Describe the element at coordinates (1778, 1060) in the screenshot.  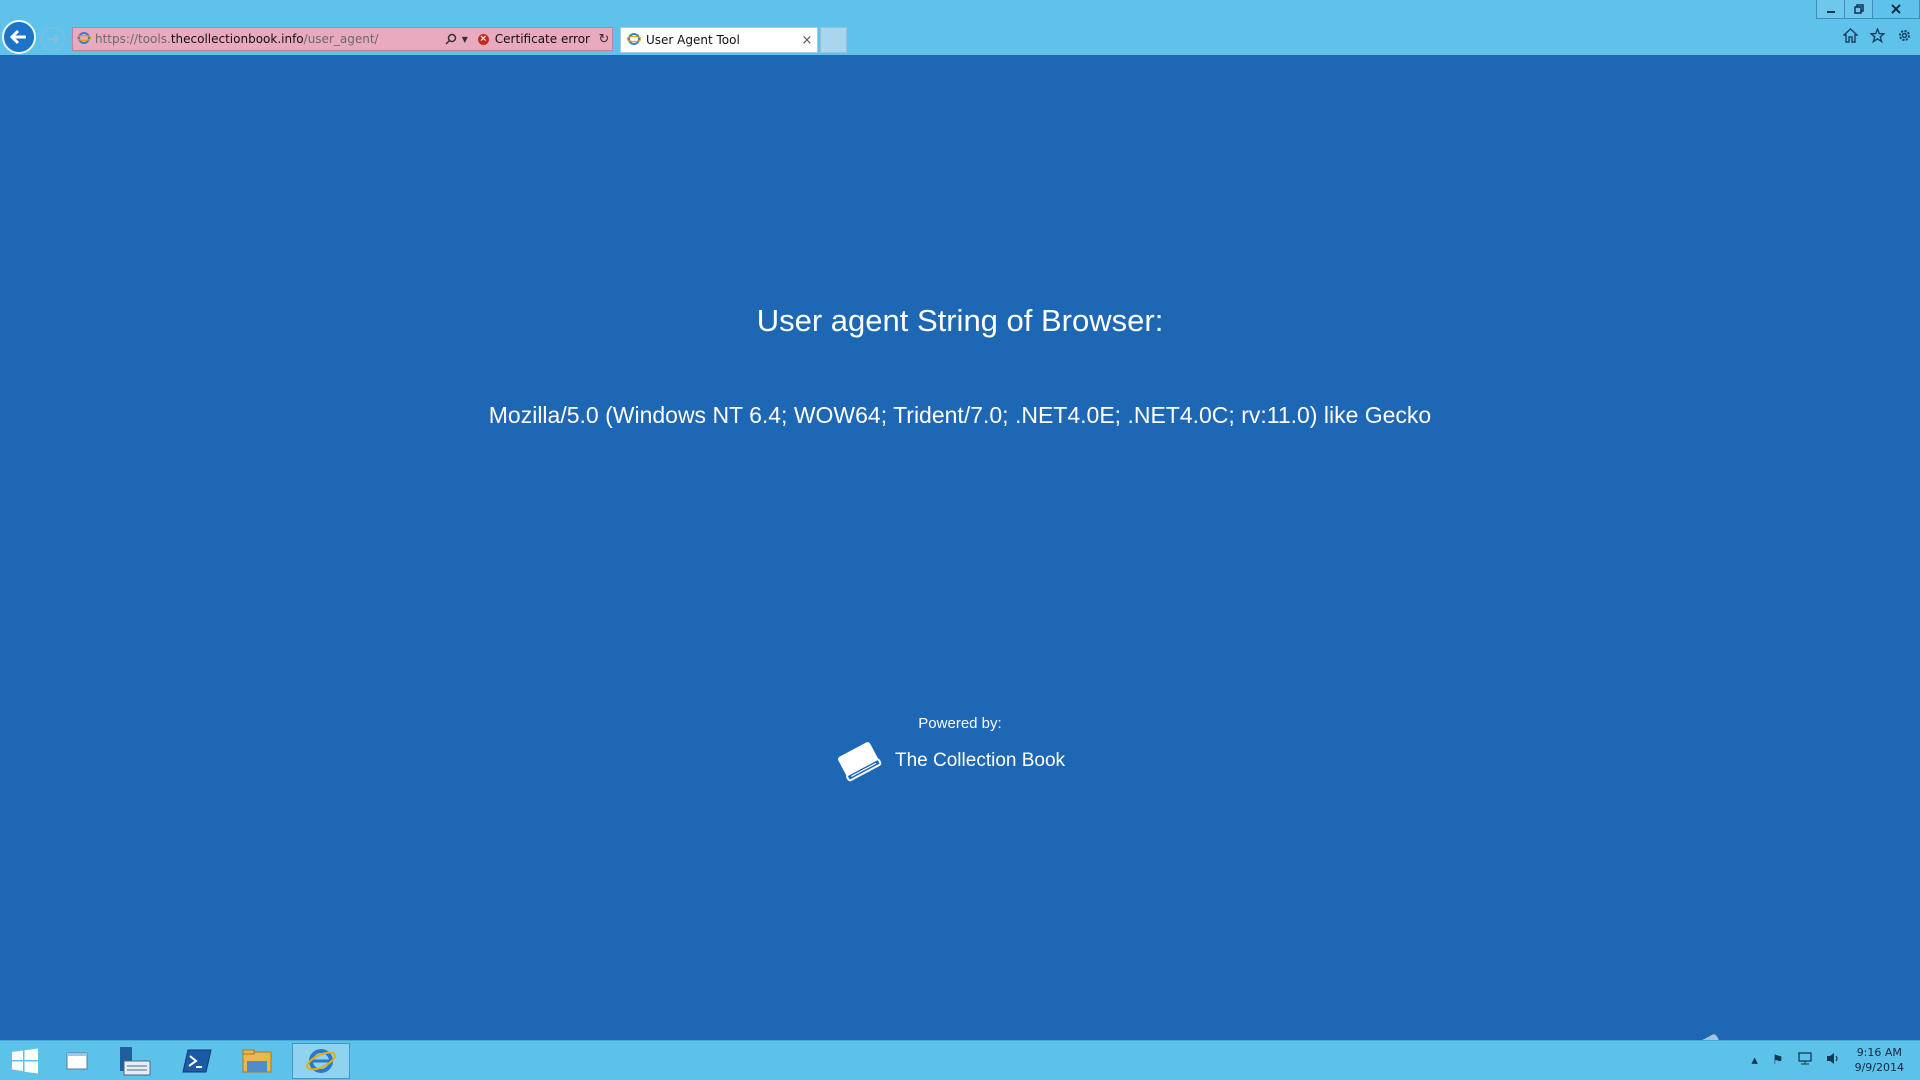
I see `action-center-flag-icon: ⚑` at that location.